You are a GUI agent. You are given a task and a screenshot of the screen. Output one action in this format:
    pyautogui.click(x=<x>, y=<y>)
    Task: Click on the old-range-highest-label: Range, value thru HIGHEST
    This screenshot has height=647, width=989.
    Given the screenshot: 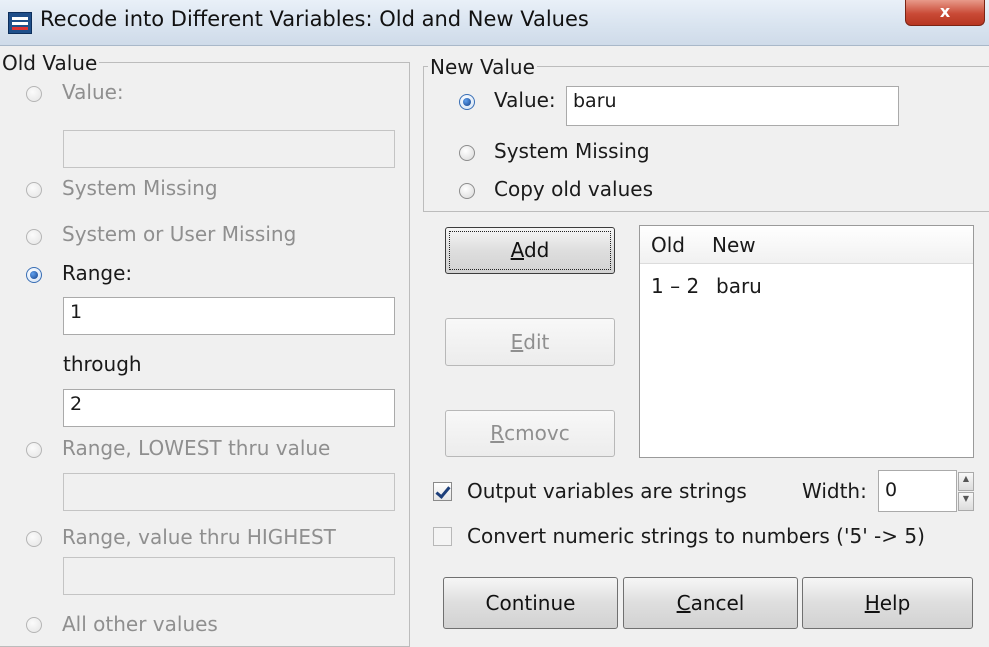 What is the action you would take?
    pyautogui.click(x=199, y=537)
    